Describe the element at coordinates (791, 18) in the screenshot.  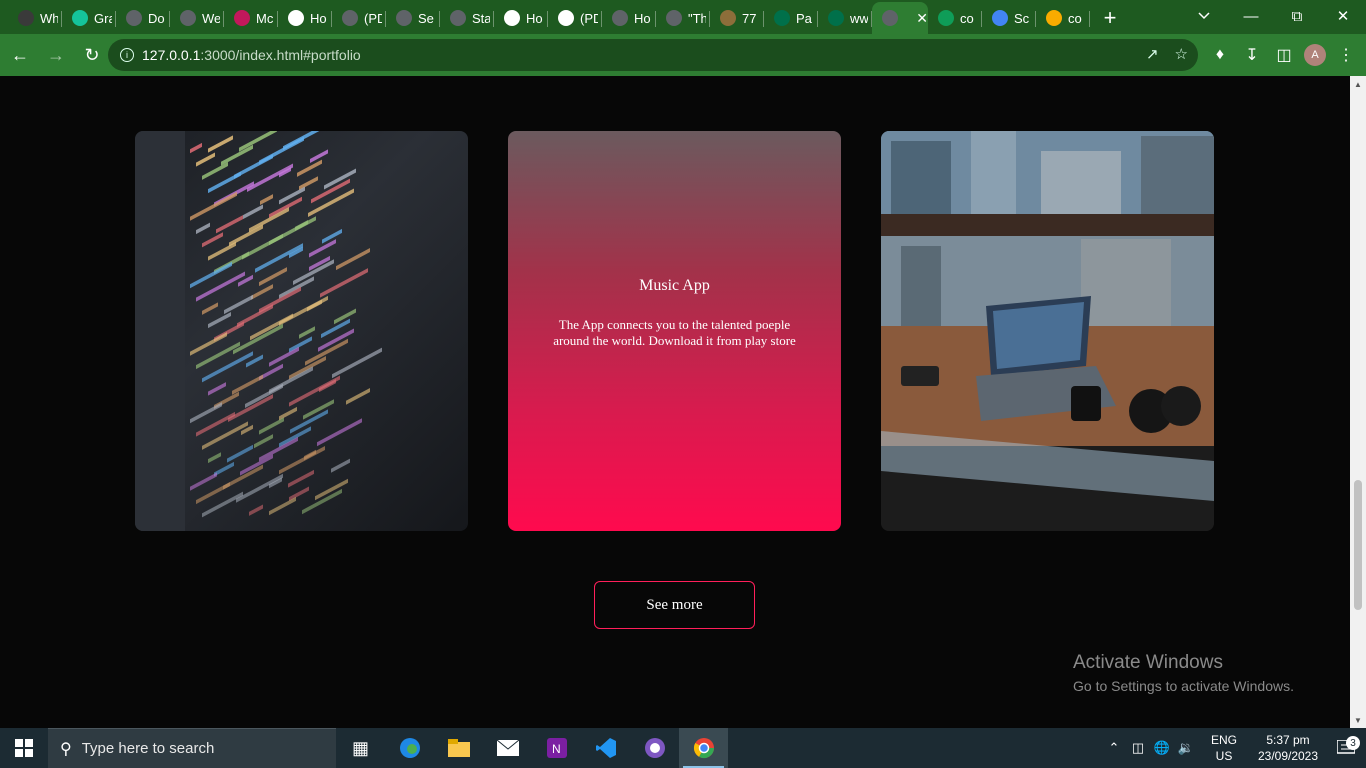
I see `browser-tab: Pa` at that location.